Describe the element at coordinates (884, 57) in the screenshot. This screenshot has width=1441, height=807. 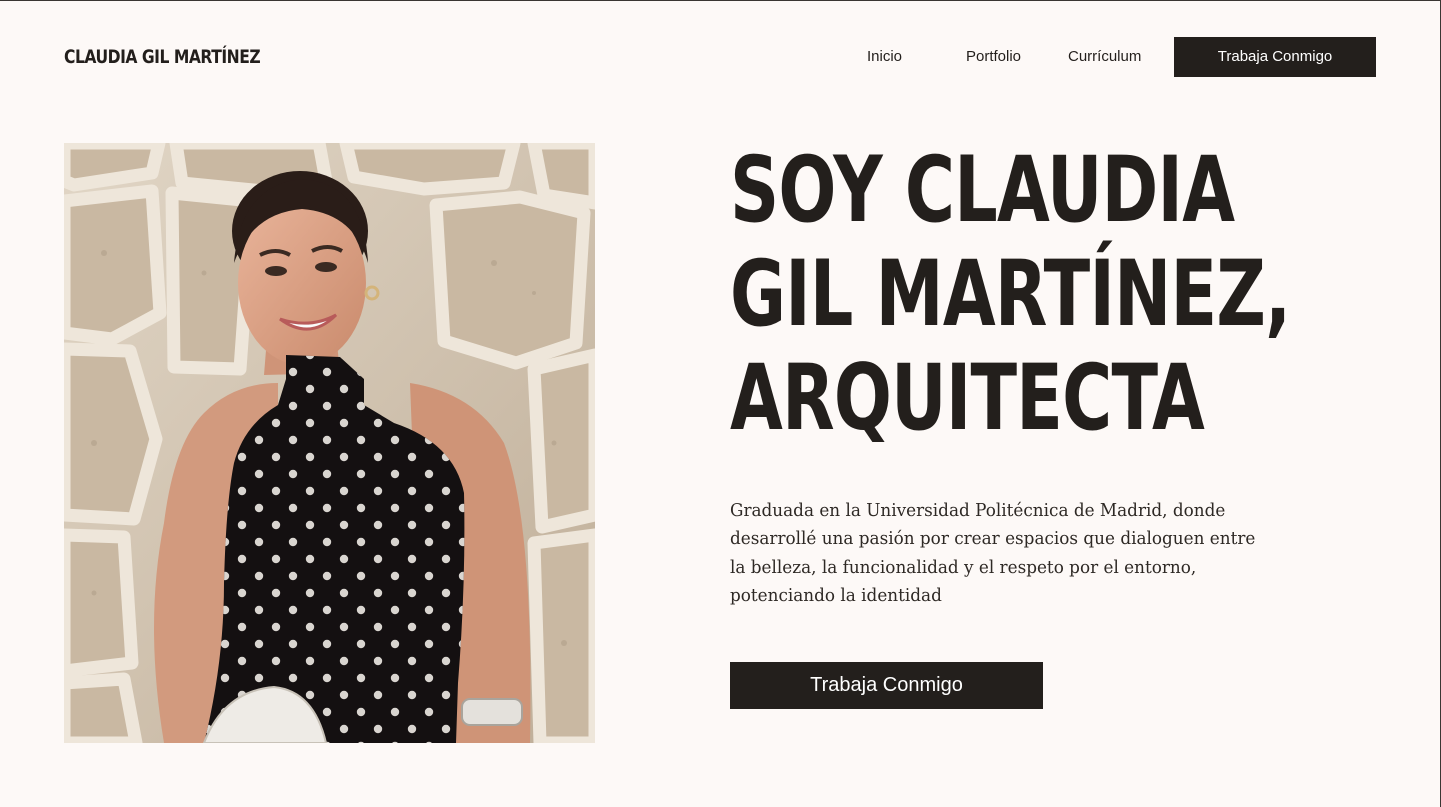
I see `nav-link-inicio: Inicio` at that location.